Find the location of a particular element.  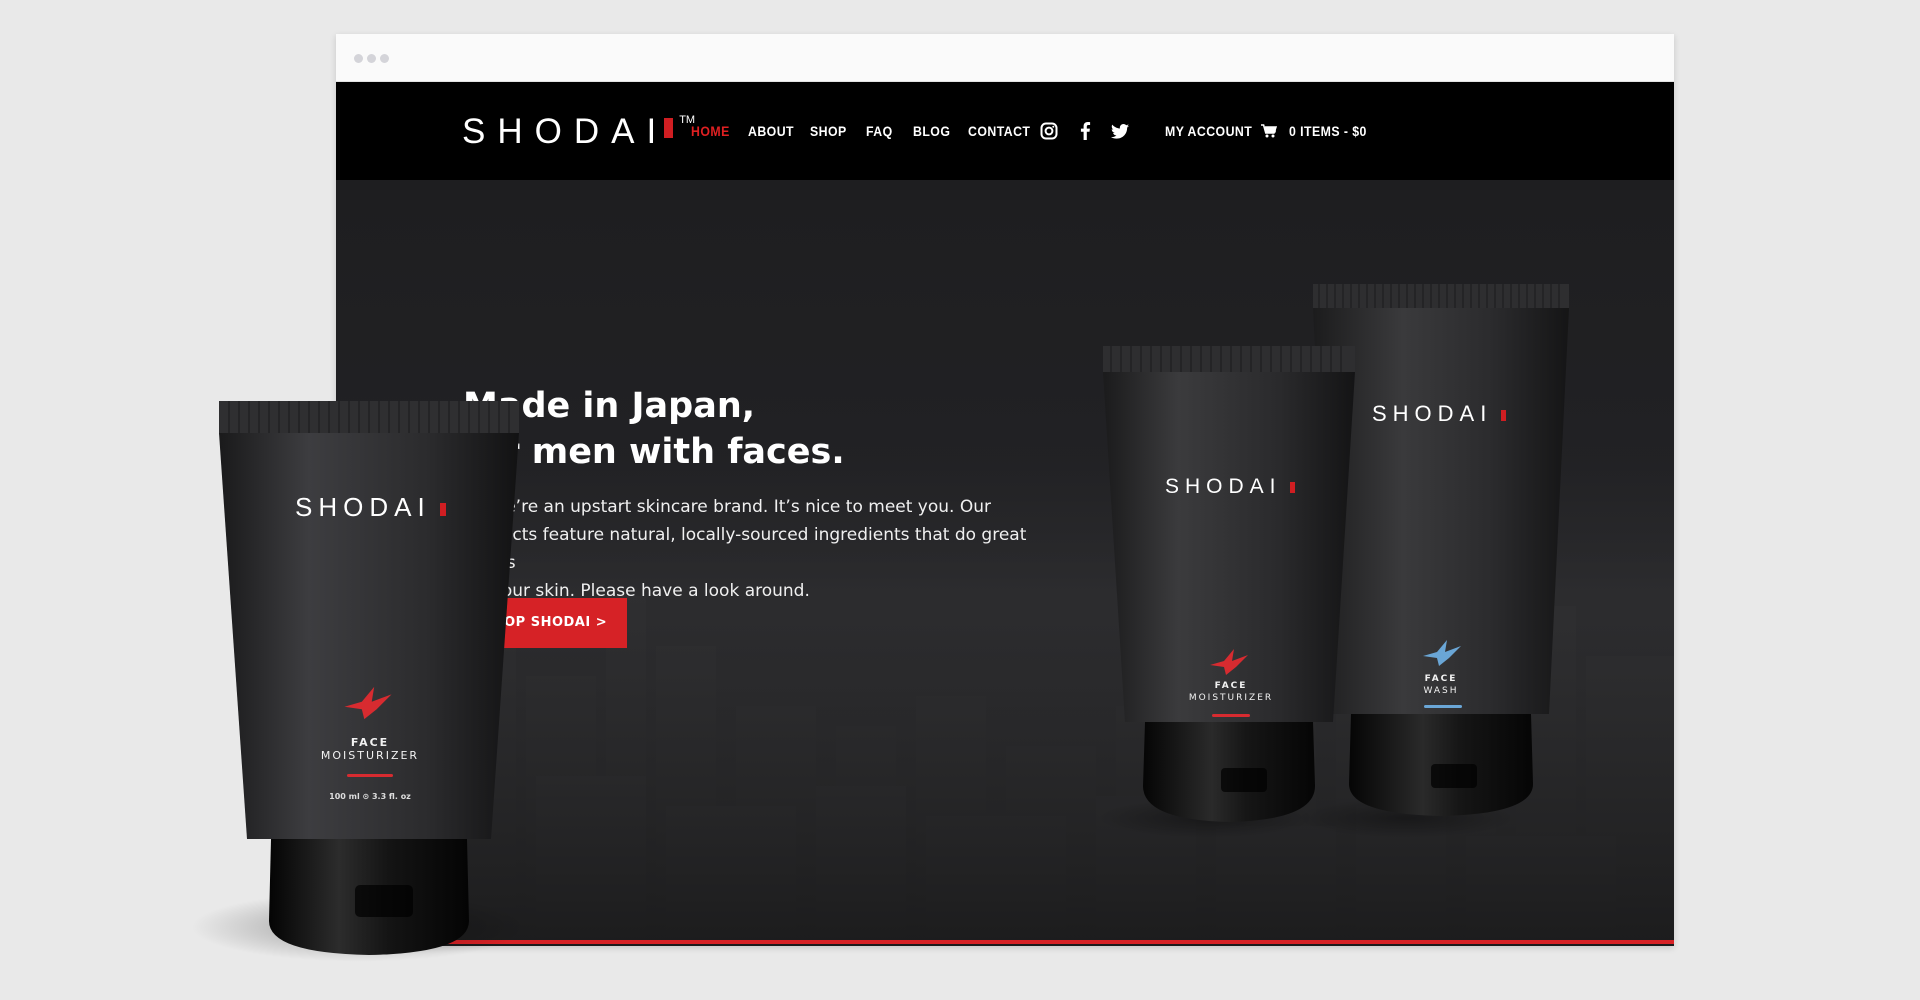

front-moisturizer-line-1: FACE is located at coordinates (370, 742).